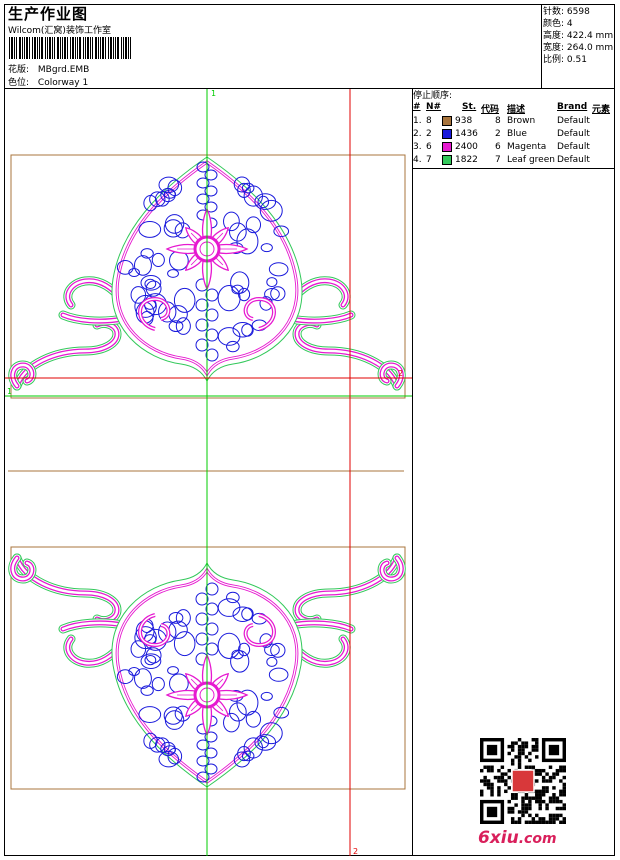 The width and height of the screenshot is (620, 860). What do you see at coordinates (523, 781) in the screenshot?
I see `qr-code` at bounding box center [523, 781].